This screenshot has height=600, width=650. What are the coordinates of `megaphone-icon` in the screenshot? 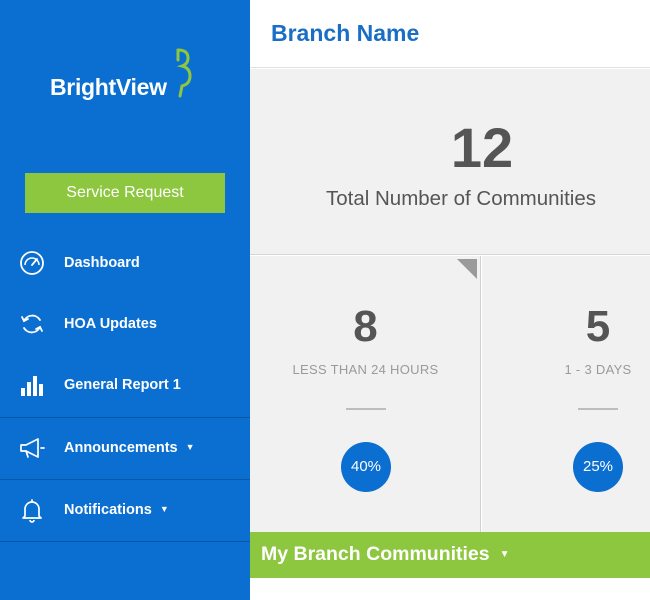 It's located at (32, 448).